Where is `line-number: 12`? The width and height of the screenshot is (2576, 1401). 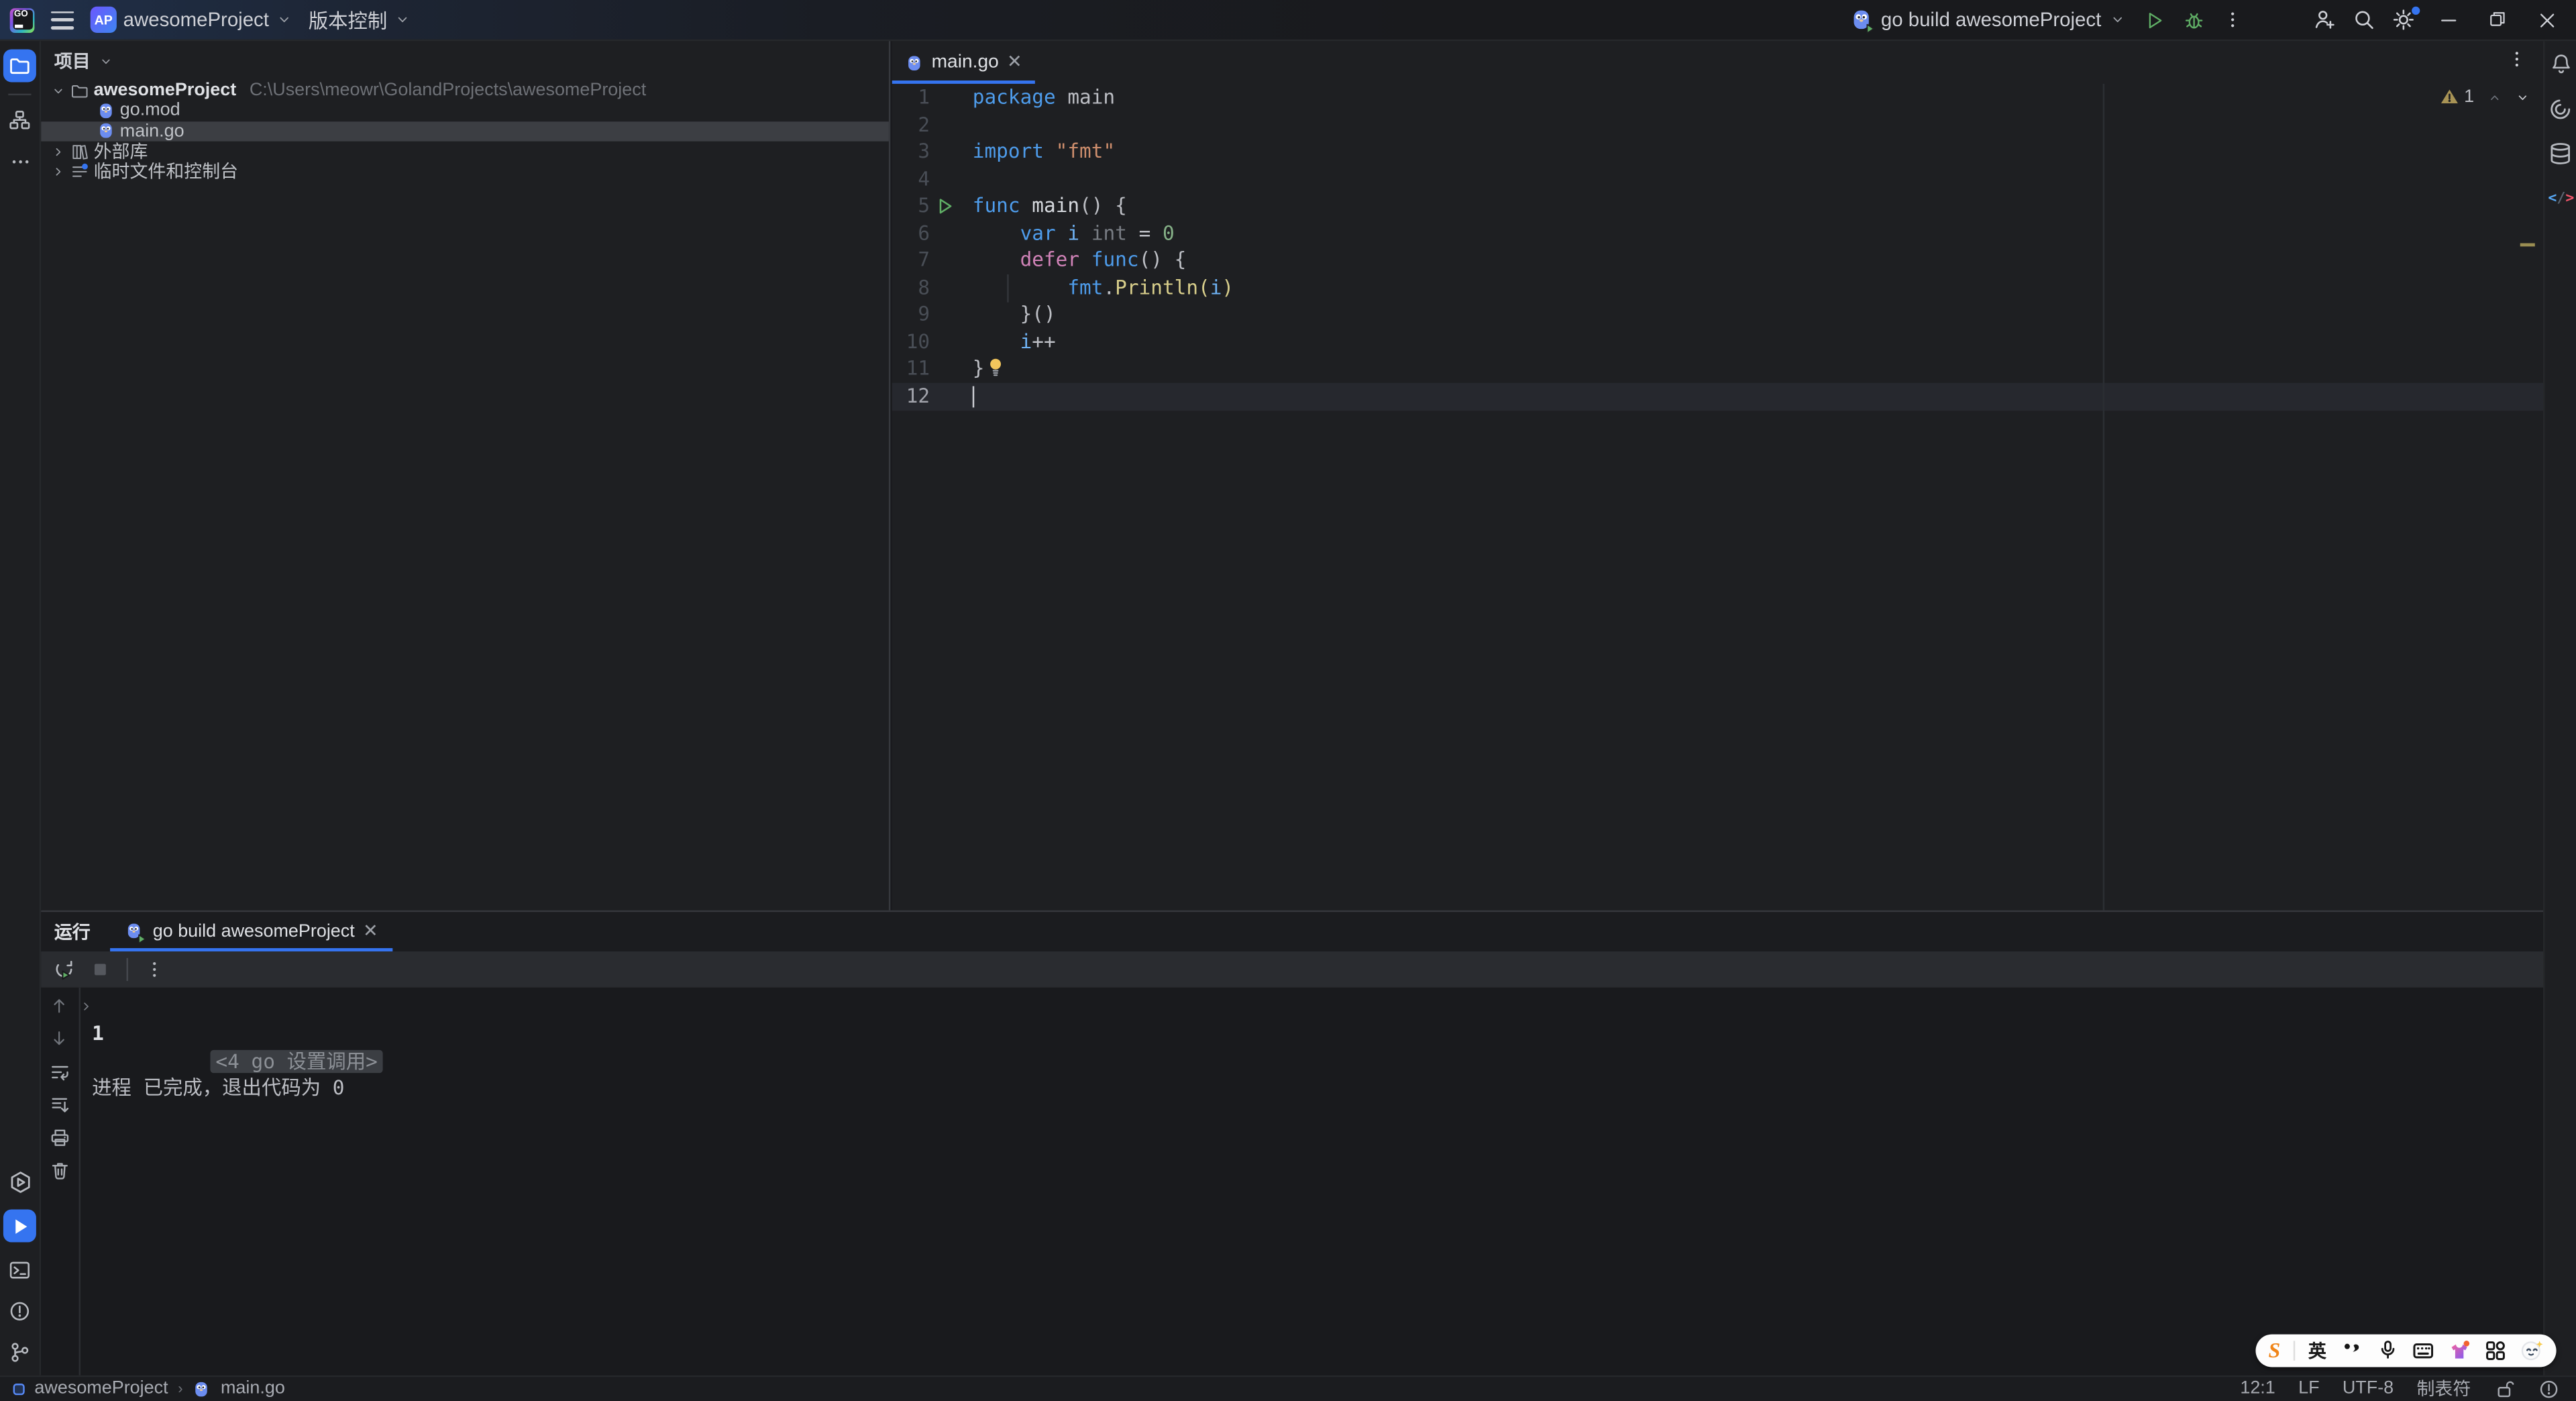 line-number: 12 is located at coordinates (916, 397).